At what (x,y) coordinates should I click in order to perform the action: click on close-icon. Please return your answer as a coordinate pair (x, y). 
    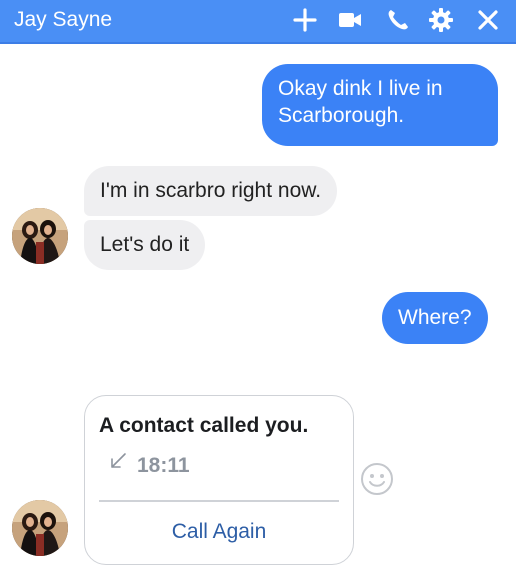
    Looking at the image, I should click on (488, 20).